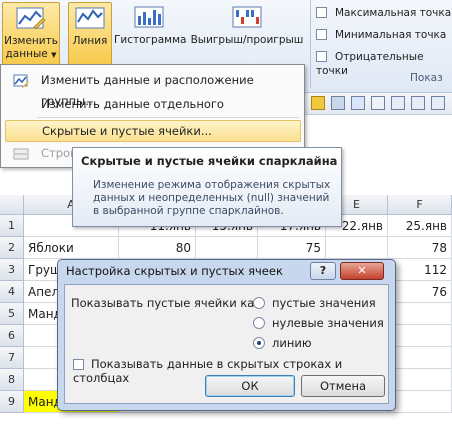  I want to click on table-cell: 75, so click(292, 248).